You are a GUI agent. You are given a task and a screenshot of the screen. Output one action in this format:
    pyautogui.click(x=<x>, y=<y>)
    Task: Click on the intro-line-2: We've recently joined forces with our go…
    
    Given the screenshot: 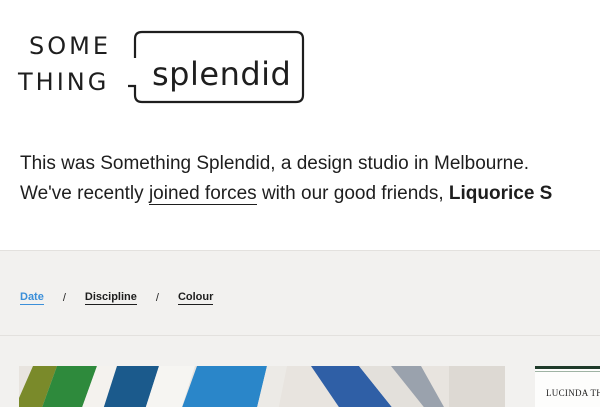 What is the action you would take?
    pyautogui.click(x=310, y=194)
    